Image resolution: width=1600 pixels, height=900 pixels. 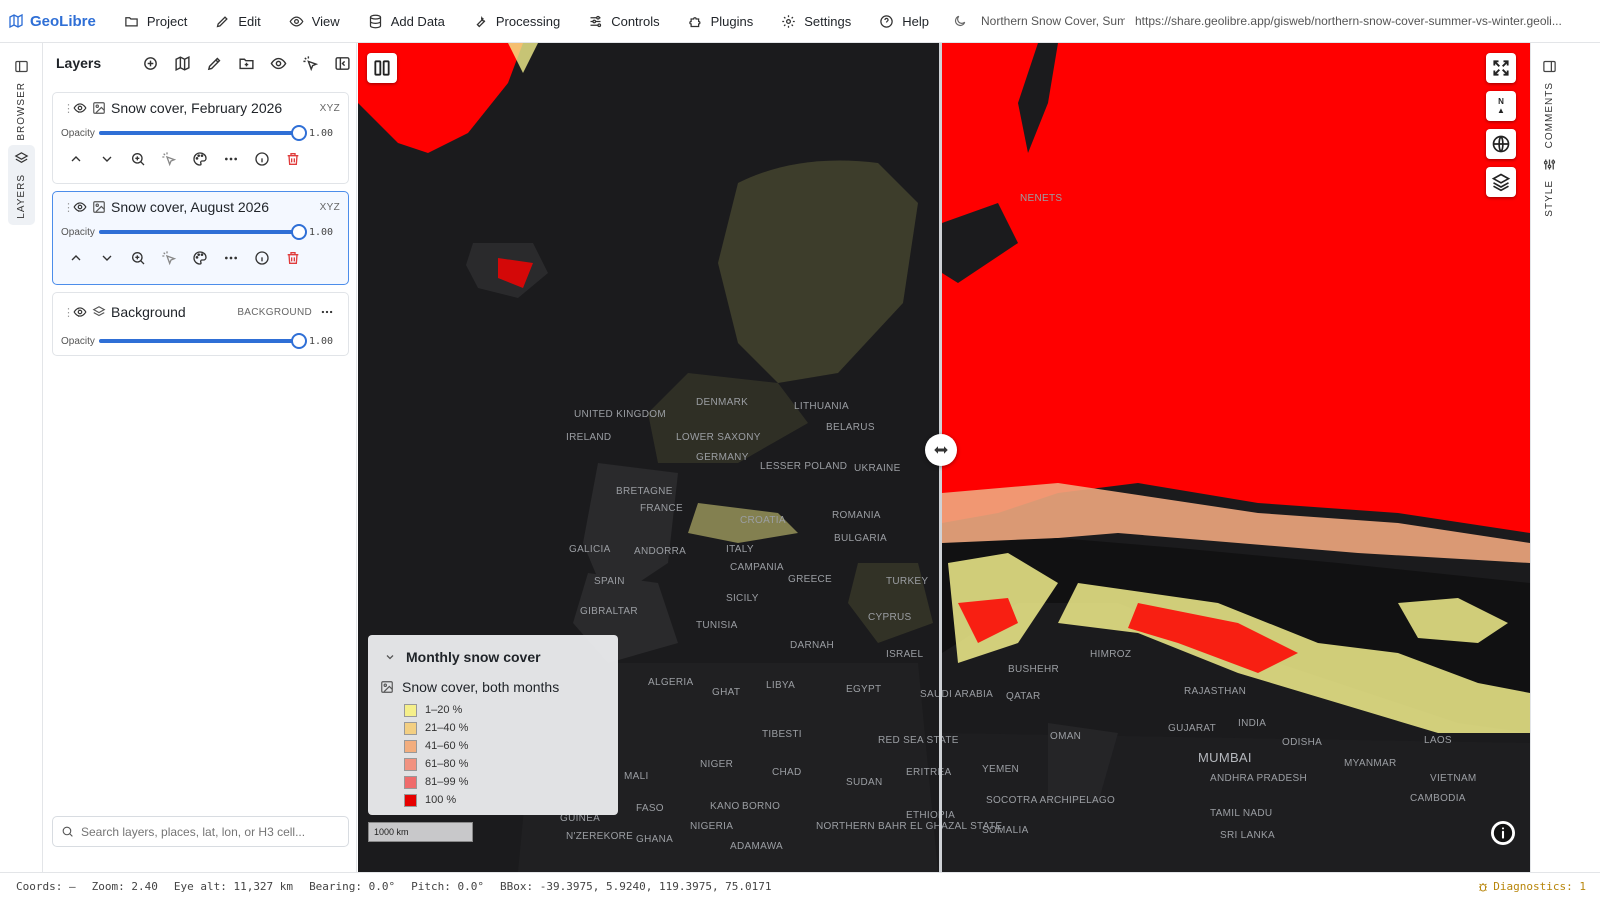 I want to click on project-title: Northern Snow Cover, Summer vs Winter, so click(x=1050, y=21).